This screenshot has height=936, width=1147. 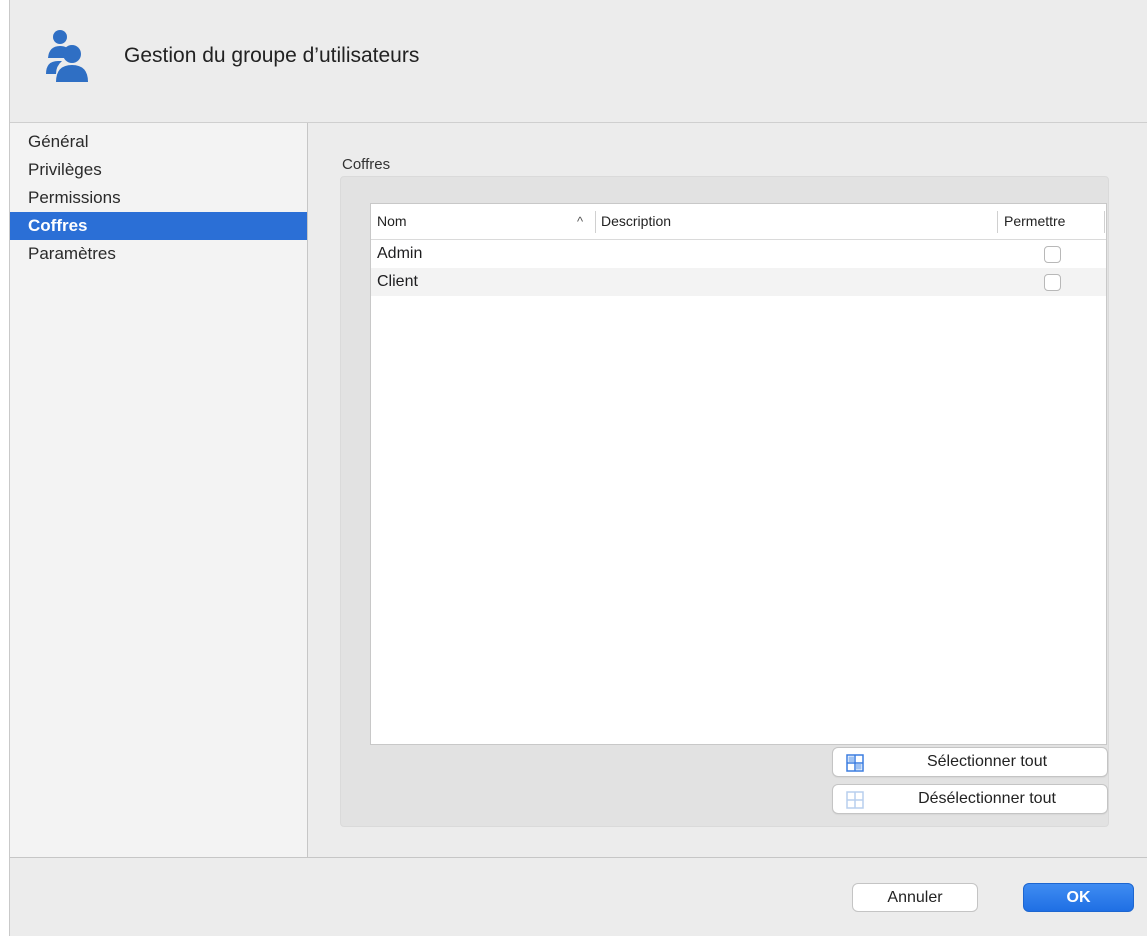 What do you see at coordinates (915, 897) in the screenshot?
I see `cancel-button: Annuler` at bounding box center [915, 897].